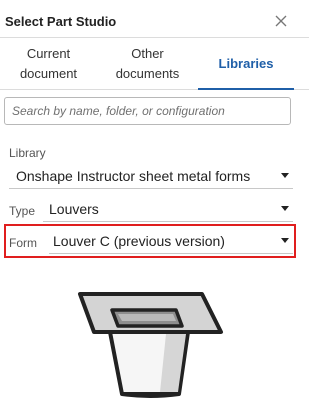 This screenshot has height=404, width=320. What do you see at coordinates (22, 211) in the screenshot?
I see `type-label: Type` at bounding box center [22, 211].